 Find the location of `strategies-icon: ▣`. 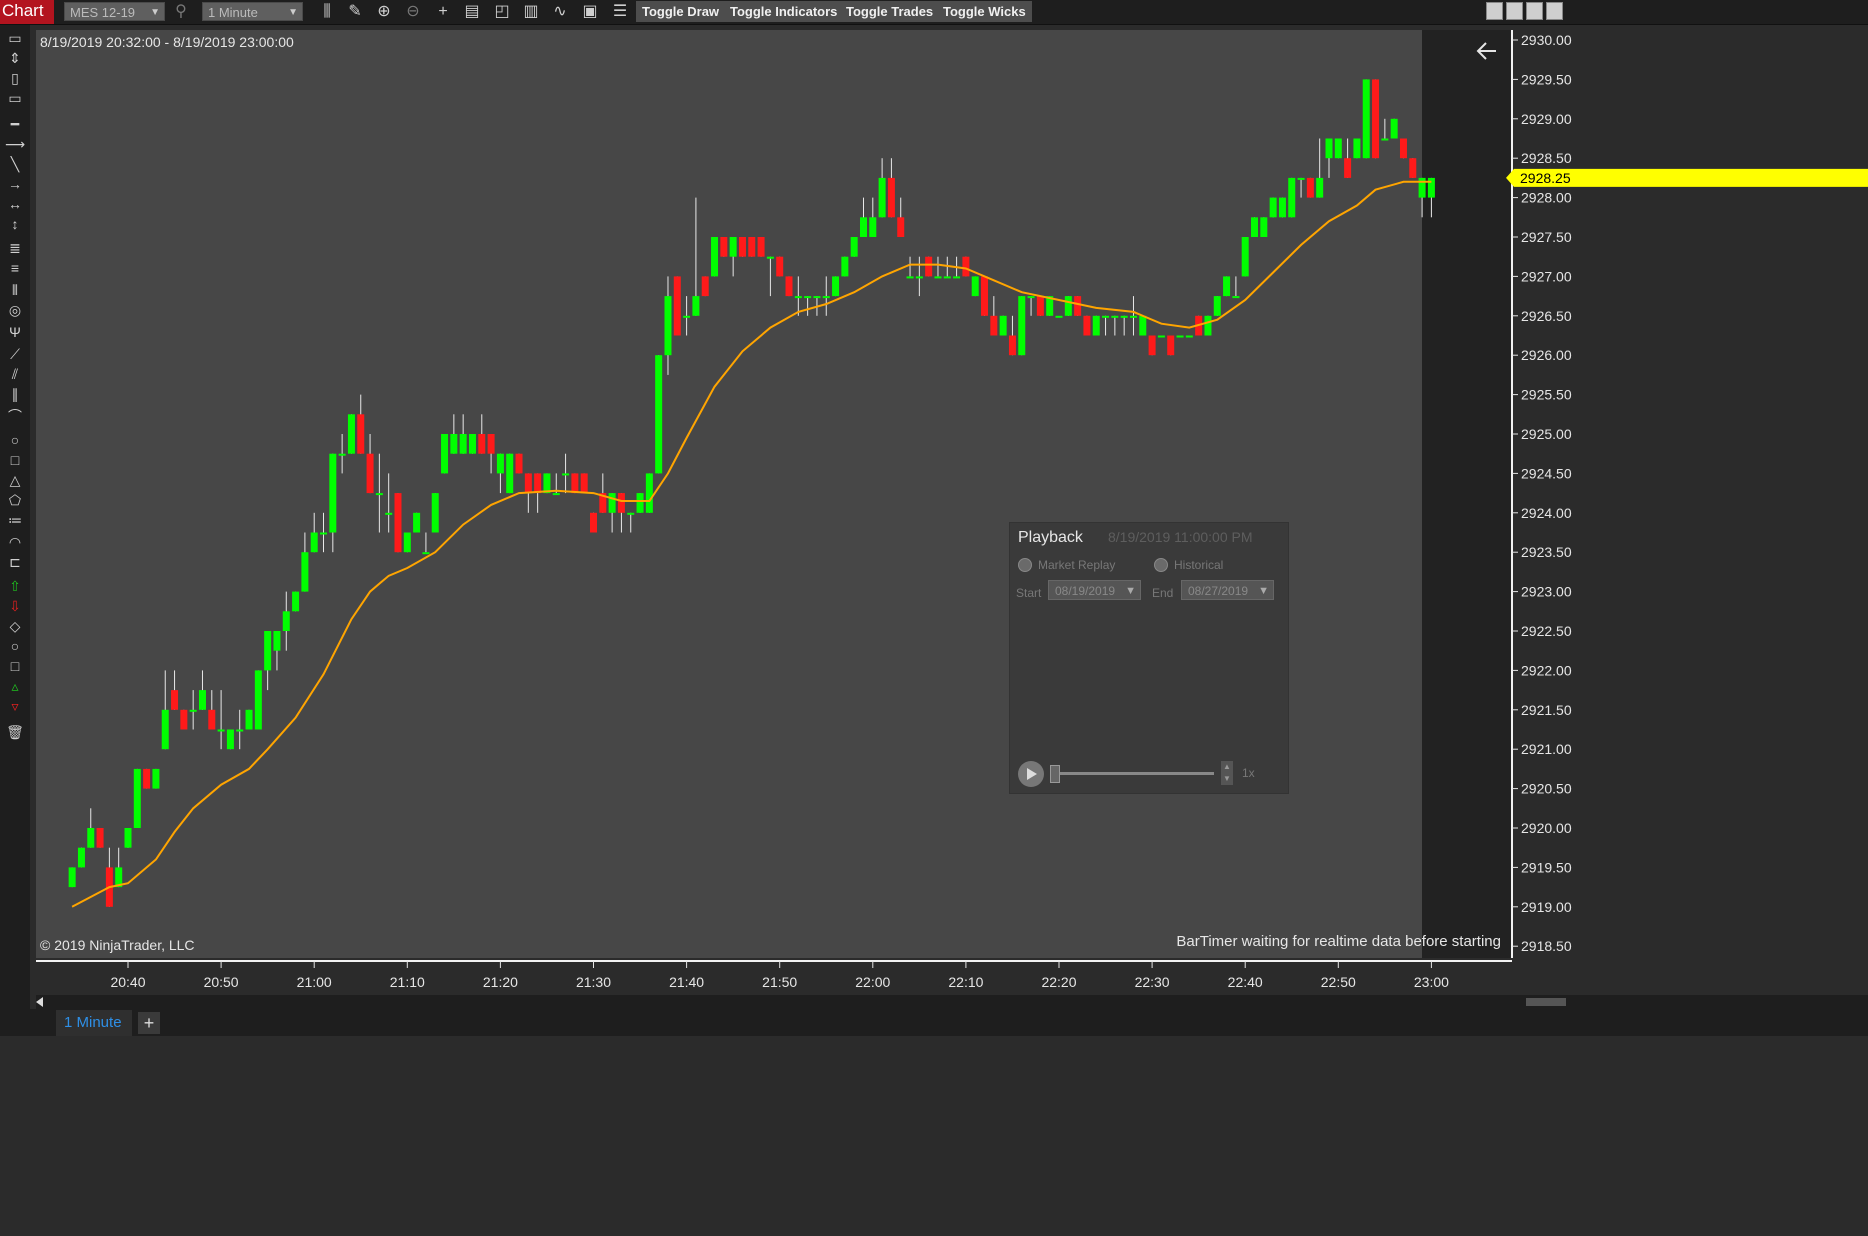

strategies-icon: ▣ is located at coordinates (590, 12).